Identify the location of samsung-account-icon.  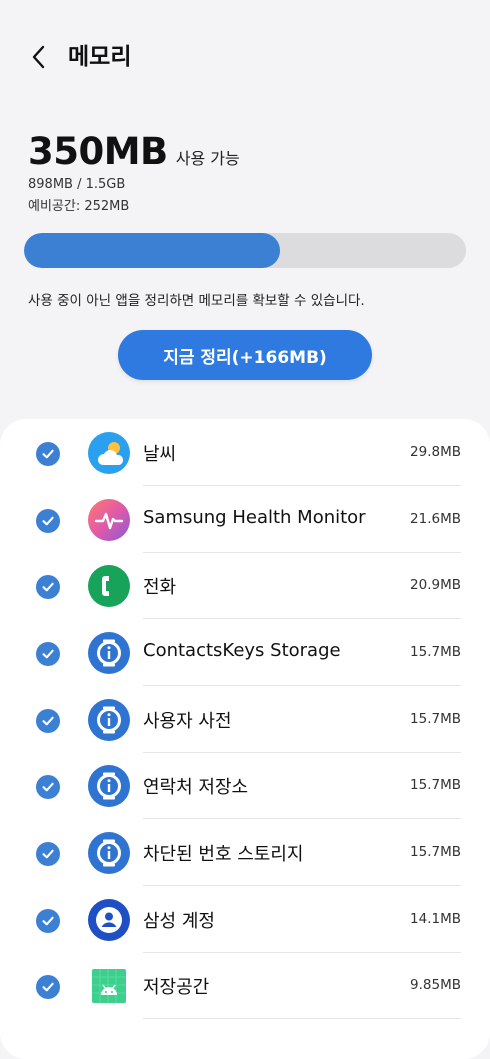
(109, 920).